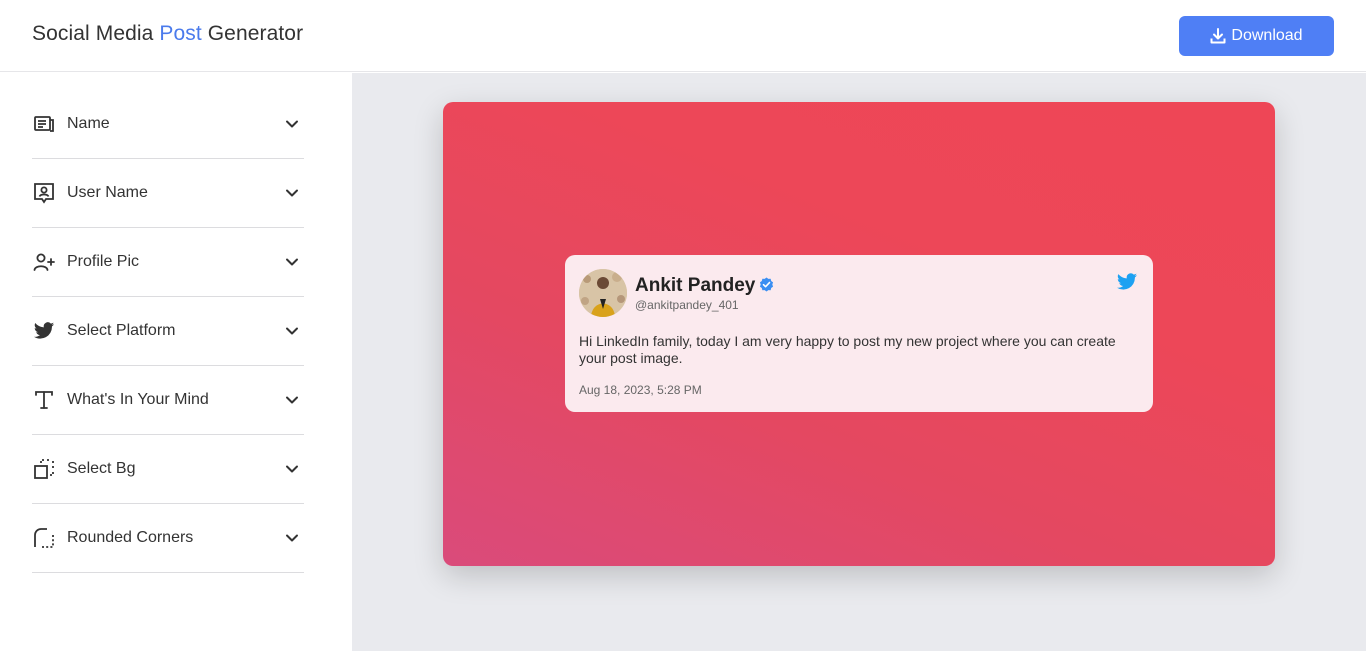  Describe the element at coordinates (640, 390) in the screenshot. I see `post-date: Aug 18, 2023, 5:28 PM` at that location.